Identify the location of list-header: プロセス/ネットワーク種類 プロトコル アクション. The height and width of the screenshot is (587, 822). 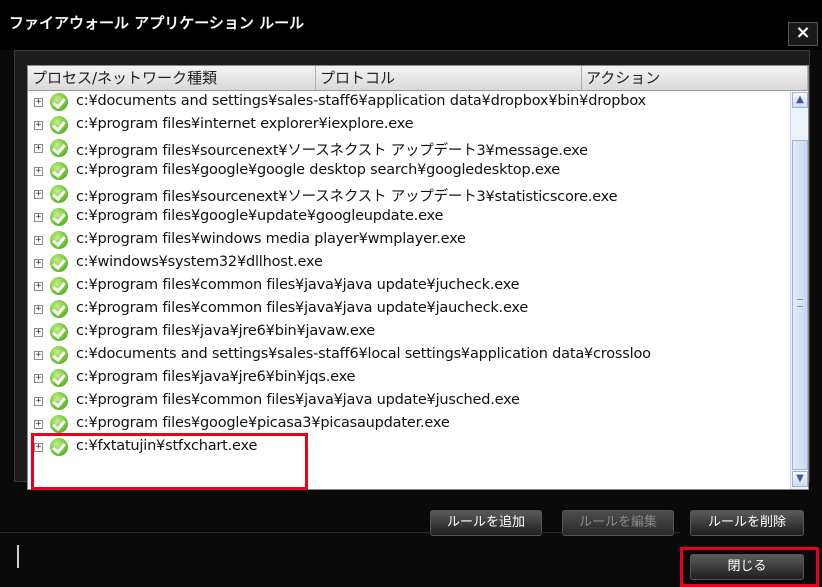
(418, 78).